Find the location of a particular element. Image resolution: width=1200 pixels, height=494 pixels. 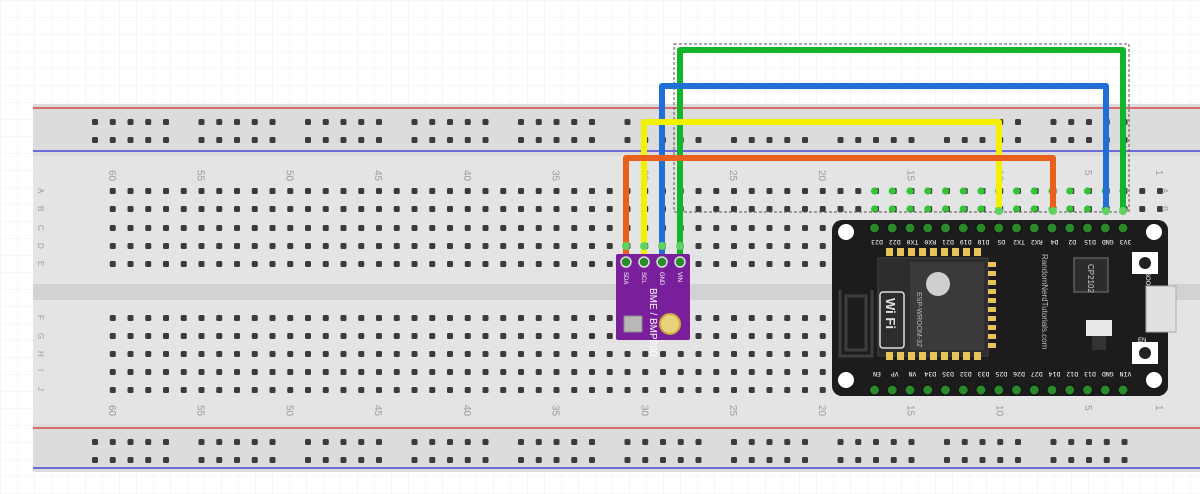

boot-button-cap is located at coordinates (1145, 263).